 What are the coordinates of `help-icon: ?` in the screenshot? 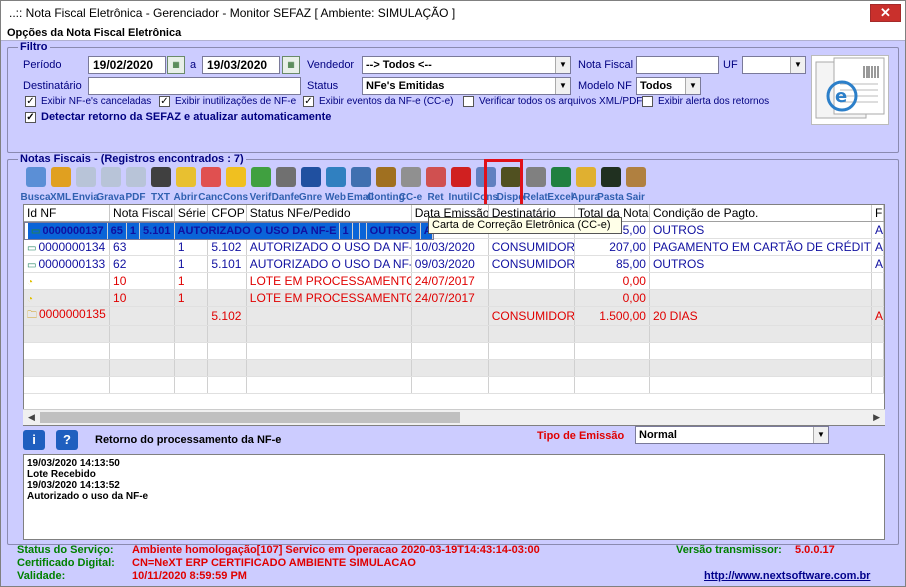 It's located at (67, 440).